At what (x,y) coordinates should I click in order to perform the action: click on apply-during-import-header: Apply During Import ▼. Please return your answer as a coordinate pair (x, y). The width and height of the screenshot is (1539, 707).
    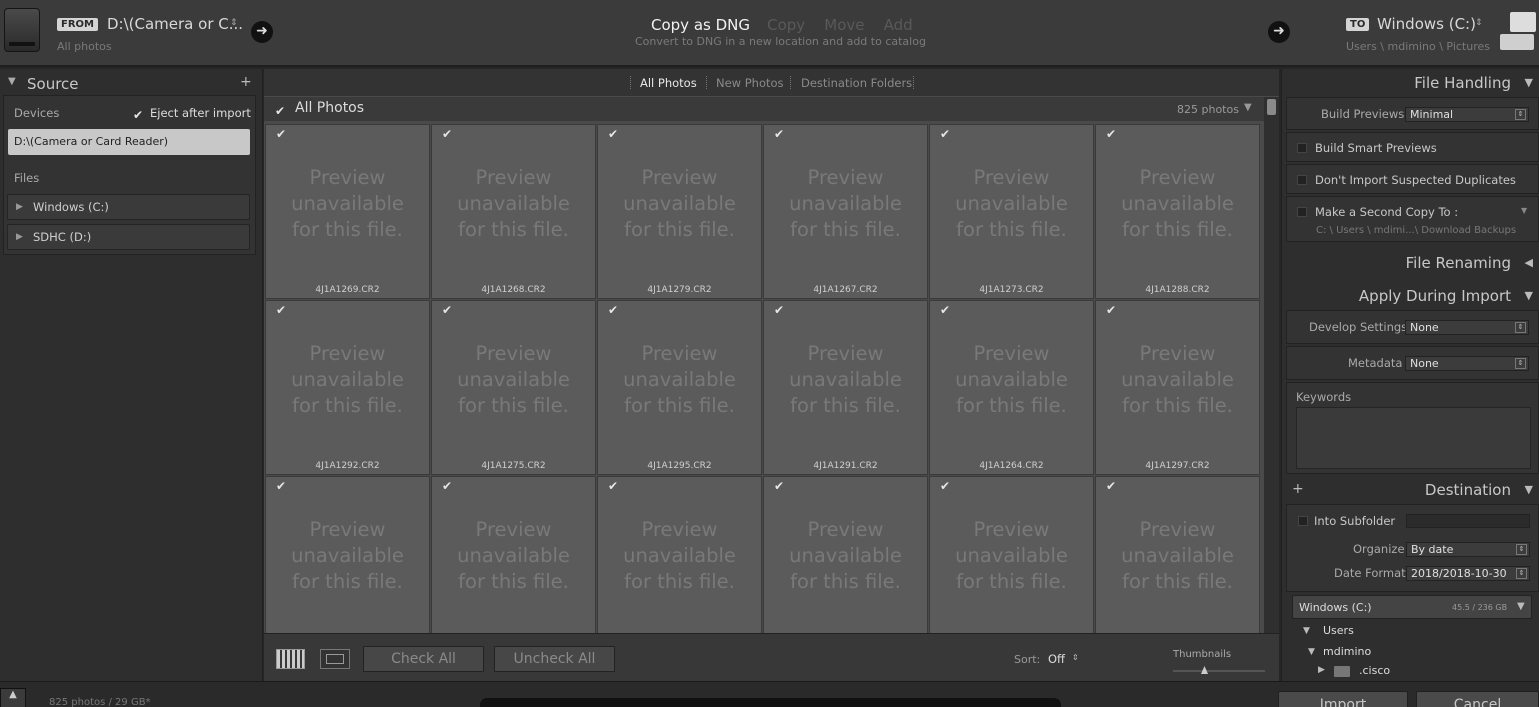
    Looking at the image, I should click on (1410, 296).